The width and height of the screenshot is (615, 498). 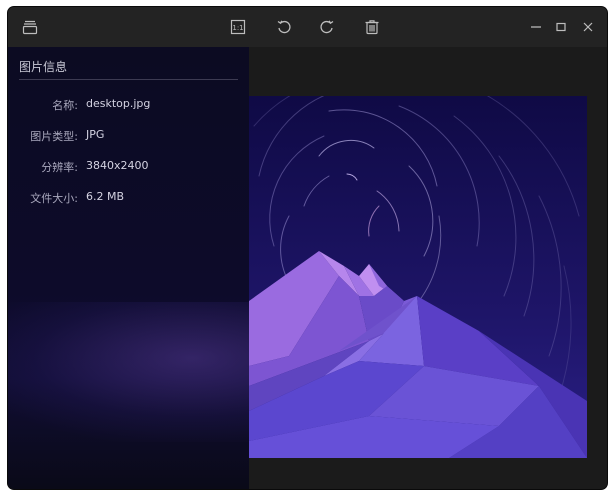 I want to click on minimize-icon, so click(x=536, y=27).